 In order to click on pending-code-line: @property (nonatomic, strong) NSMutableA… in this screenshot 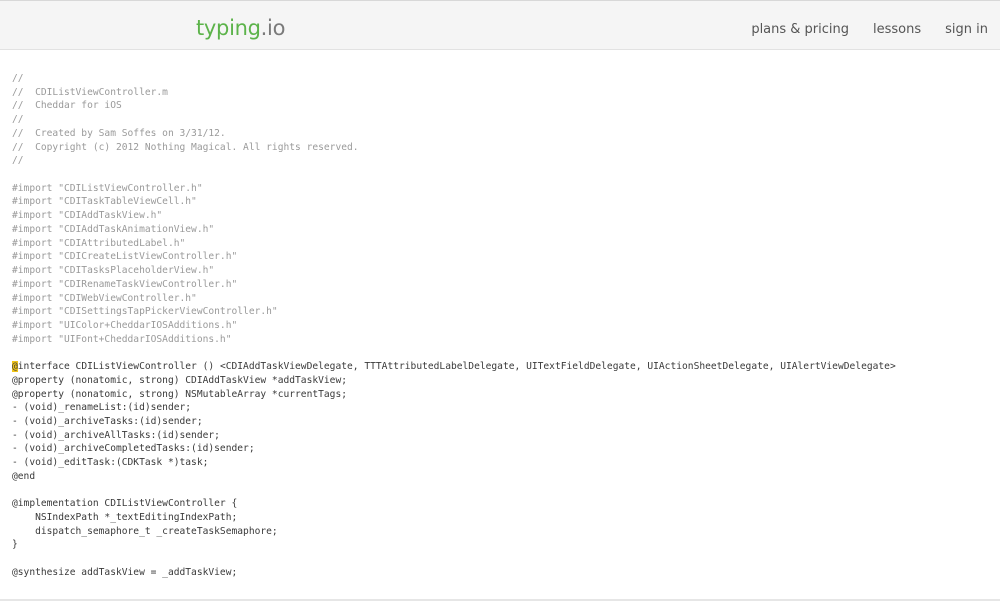, I will do `click(180, 394)`.